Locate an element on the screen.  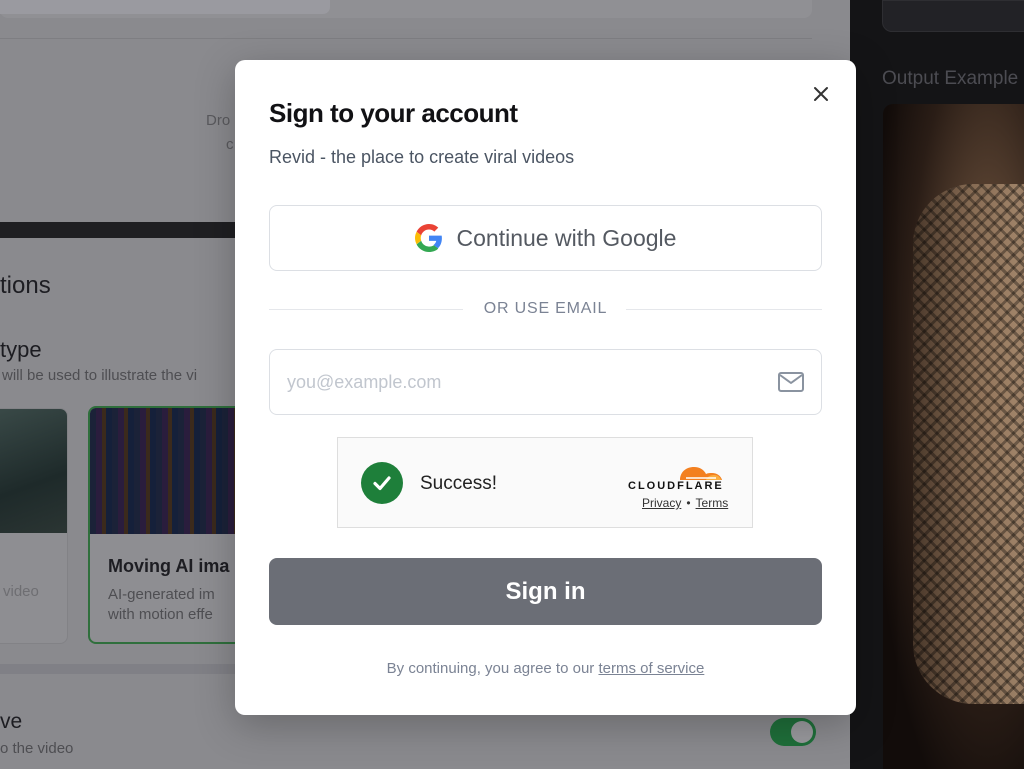
cloudflare-links: Privacy • Terms is located at coordinates (685, 503).